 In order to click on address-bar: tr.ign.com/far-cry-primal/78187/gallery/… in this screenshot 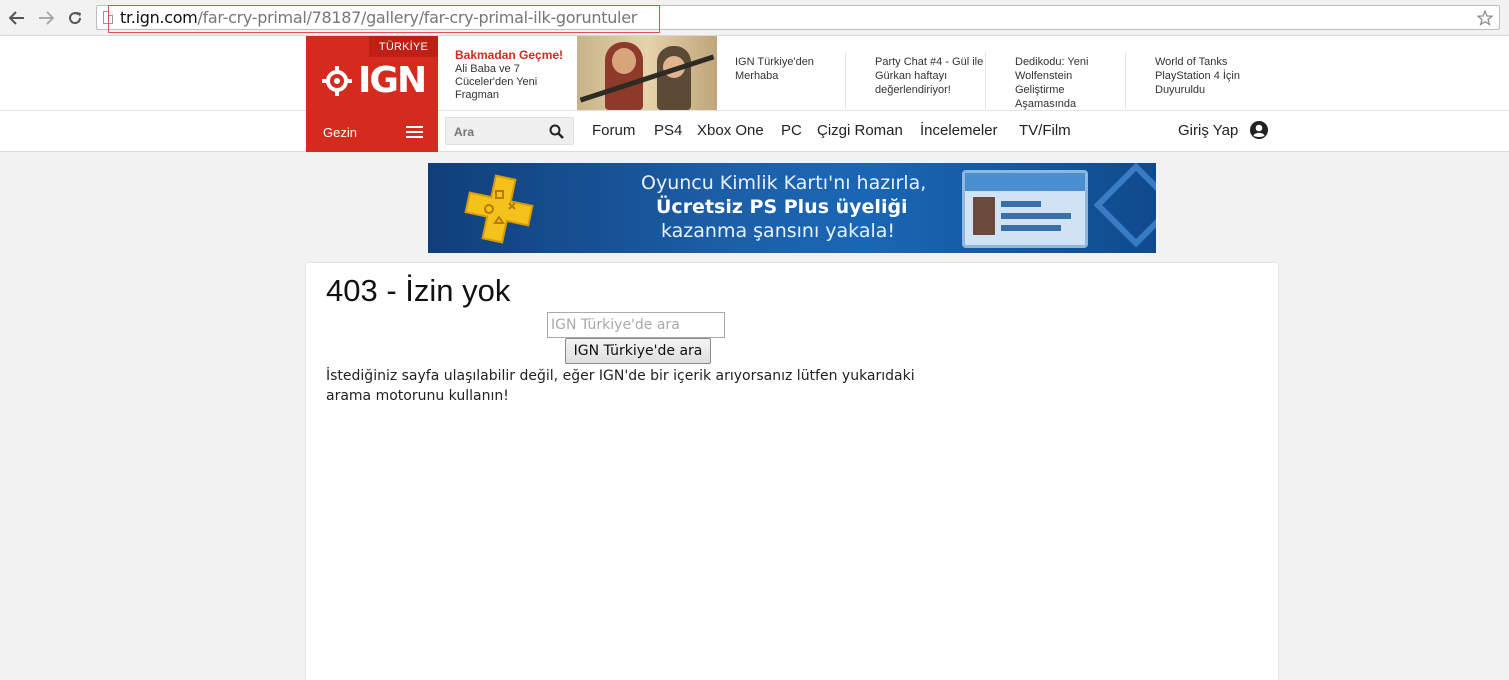, I will do `click(798, 17)`.